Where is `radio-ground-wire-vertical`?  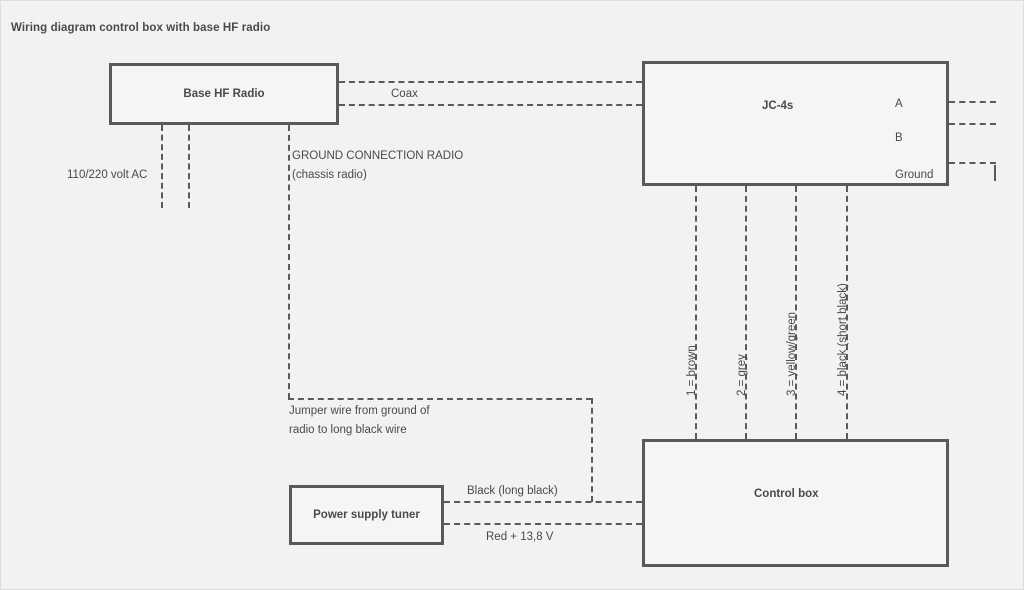 radio-ground-wire-vertical is located at coordinates (289, 262).